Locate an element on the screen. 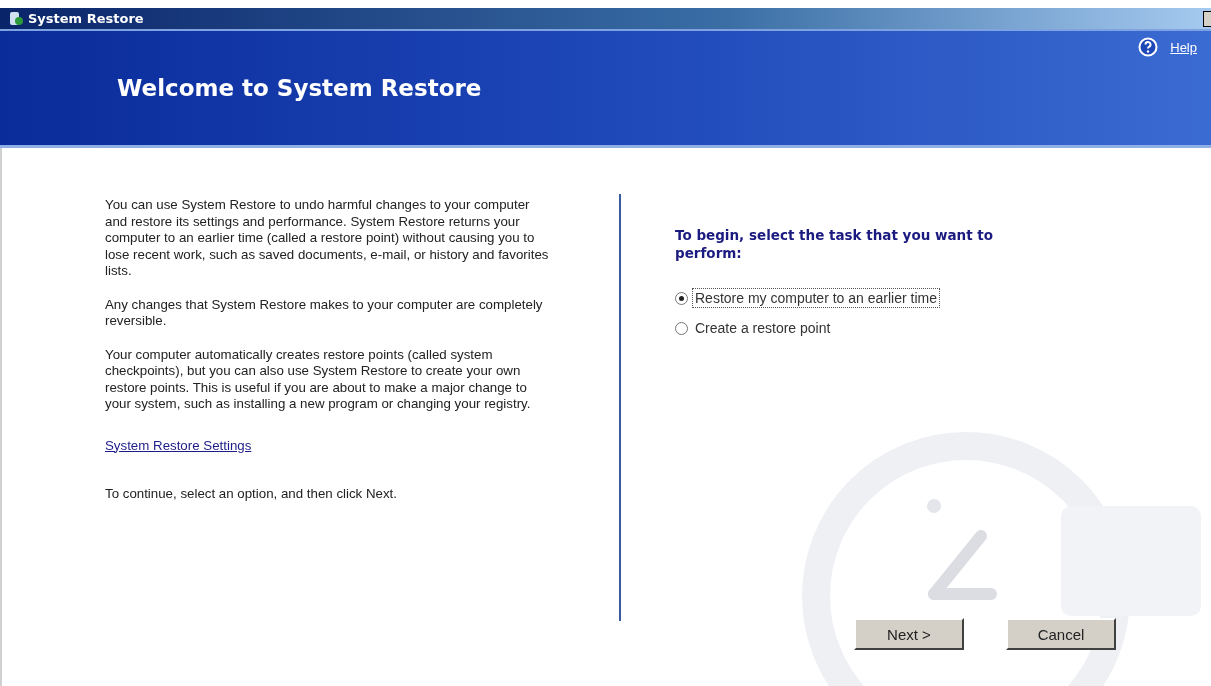 The height and width of the screenshot is (686, 1211). close-button is located at coordinates (1207, 18).